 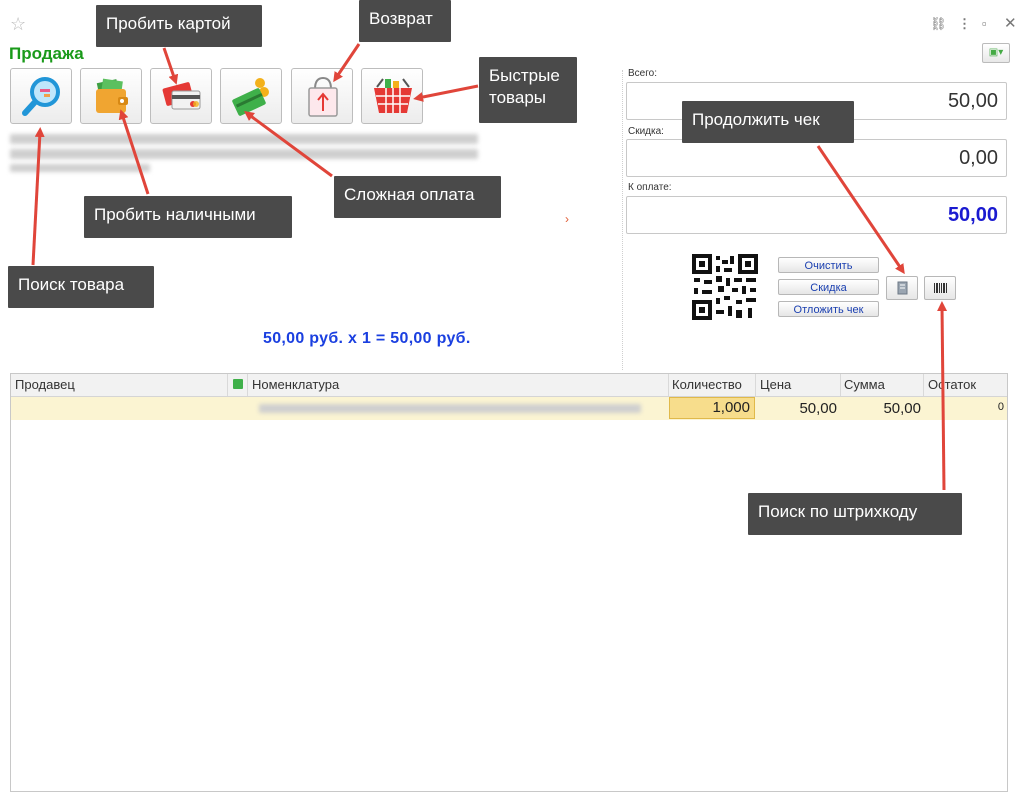 I want to click on wallet-icon, so click(x=112, y=95).